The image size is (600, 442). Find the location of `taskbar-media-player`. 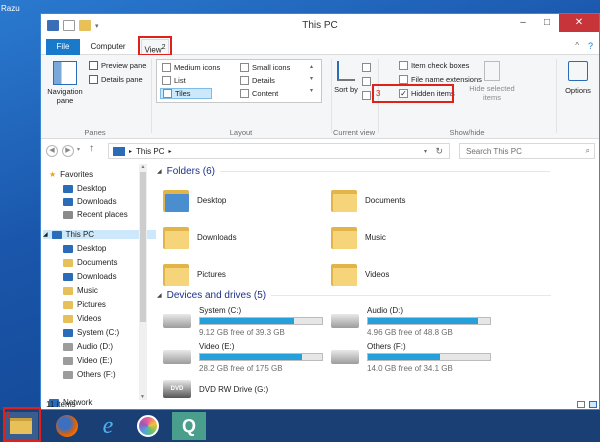

taskbar-media-player is located at coordinates (148, 426).